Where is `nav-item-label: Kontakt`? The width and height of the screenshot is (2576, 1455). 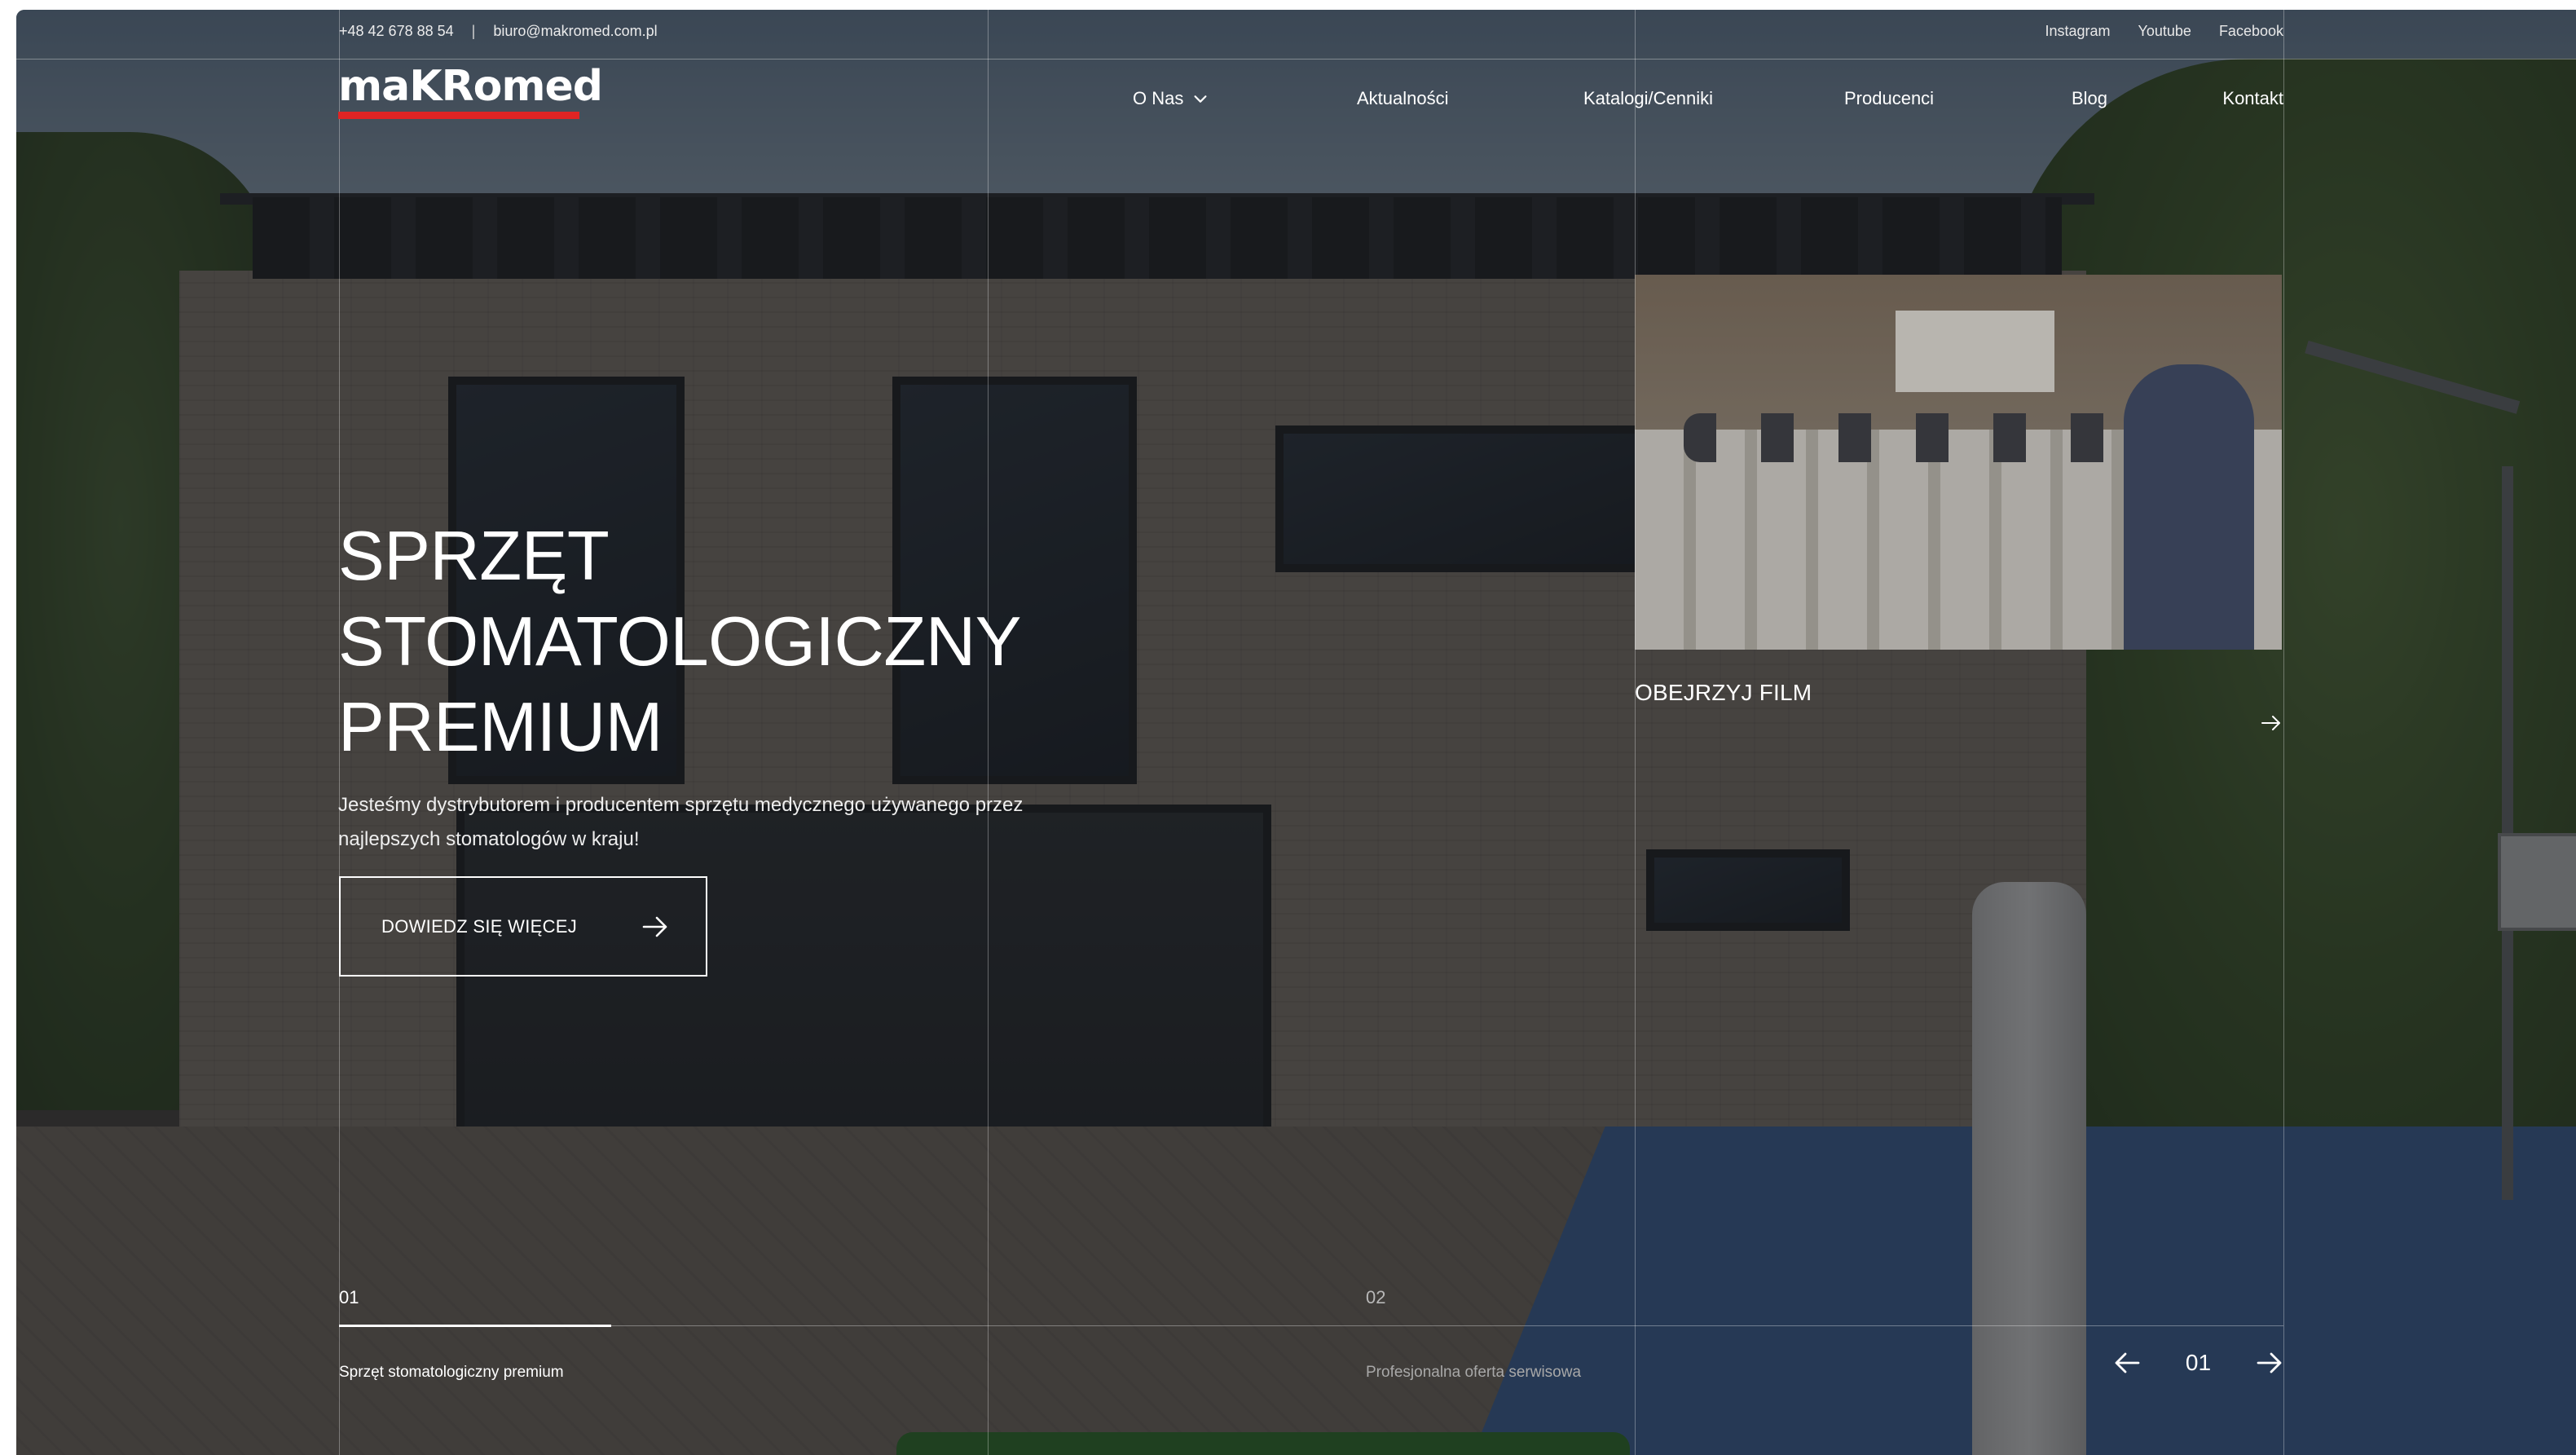 nav-item-label: Kontakt is located at coordinates (2252, 98).